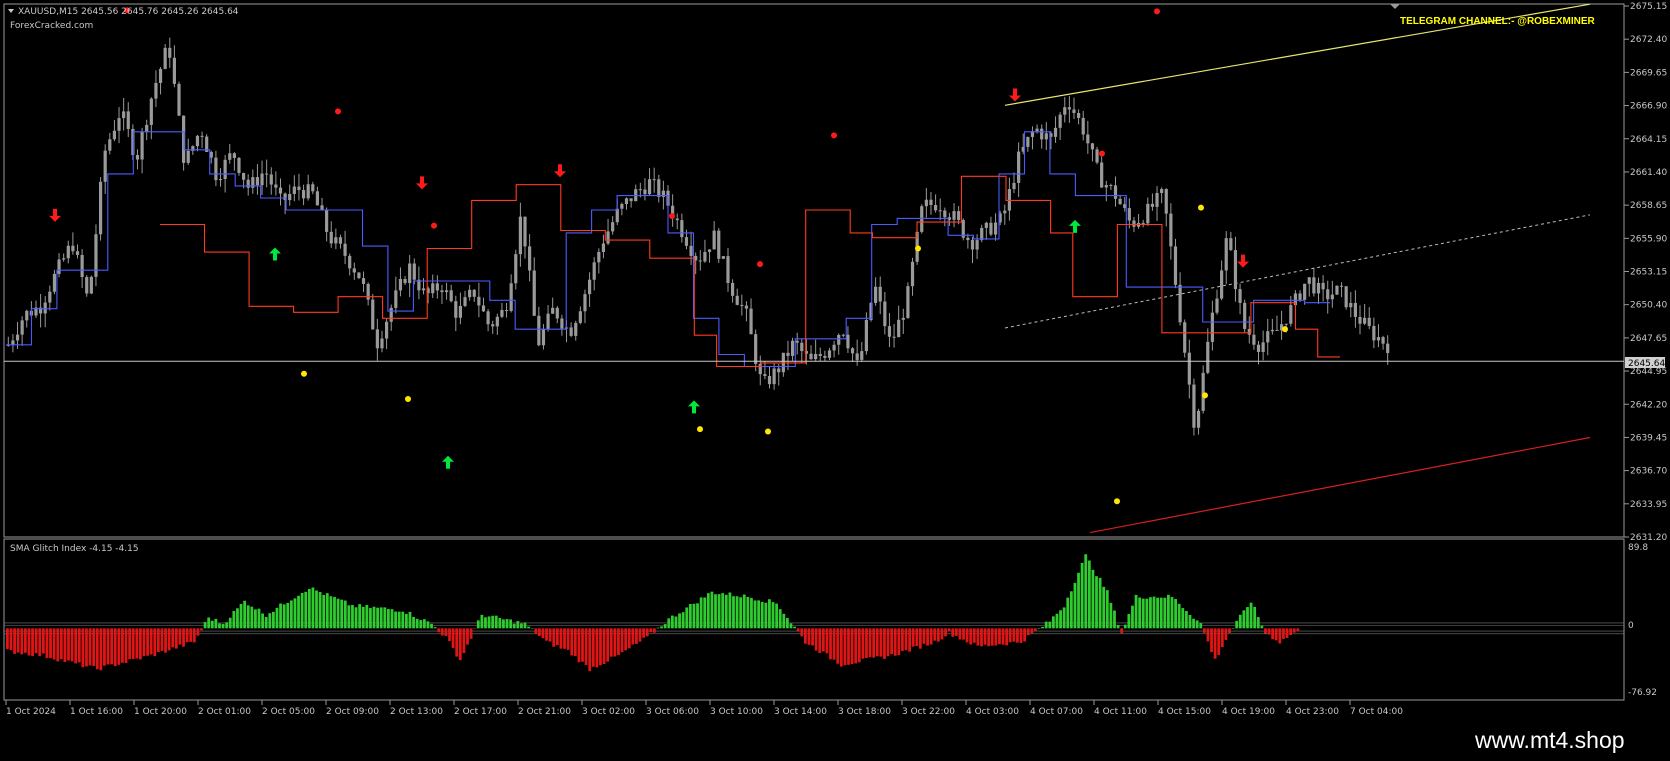 This screenshot has width=1670, height=761. Describe the element at coordinates (1648, 107) in the screenshot. I see `price-axis-label: 2666.90` at that location.